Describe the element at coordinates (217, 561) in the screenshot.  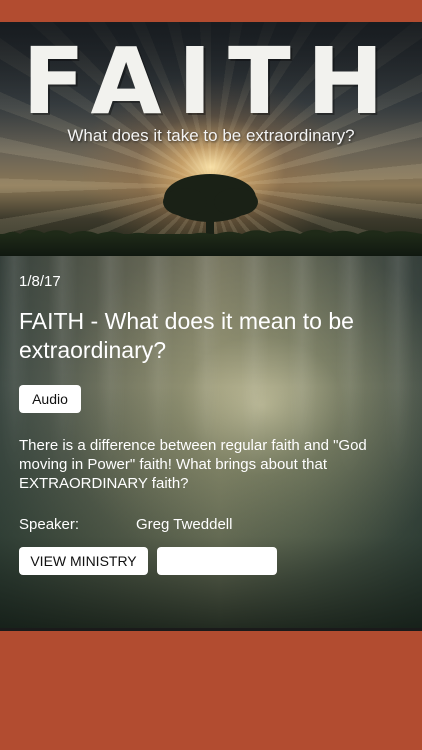
I see `secondary-button` at that location.